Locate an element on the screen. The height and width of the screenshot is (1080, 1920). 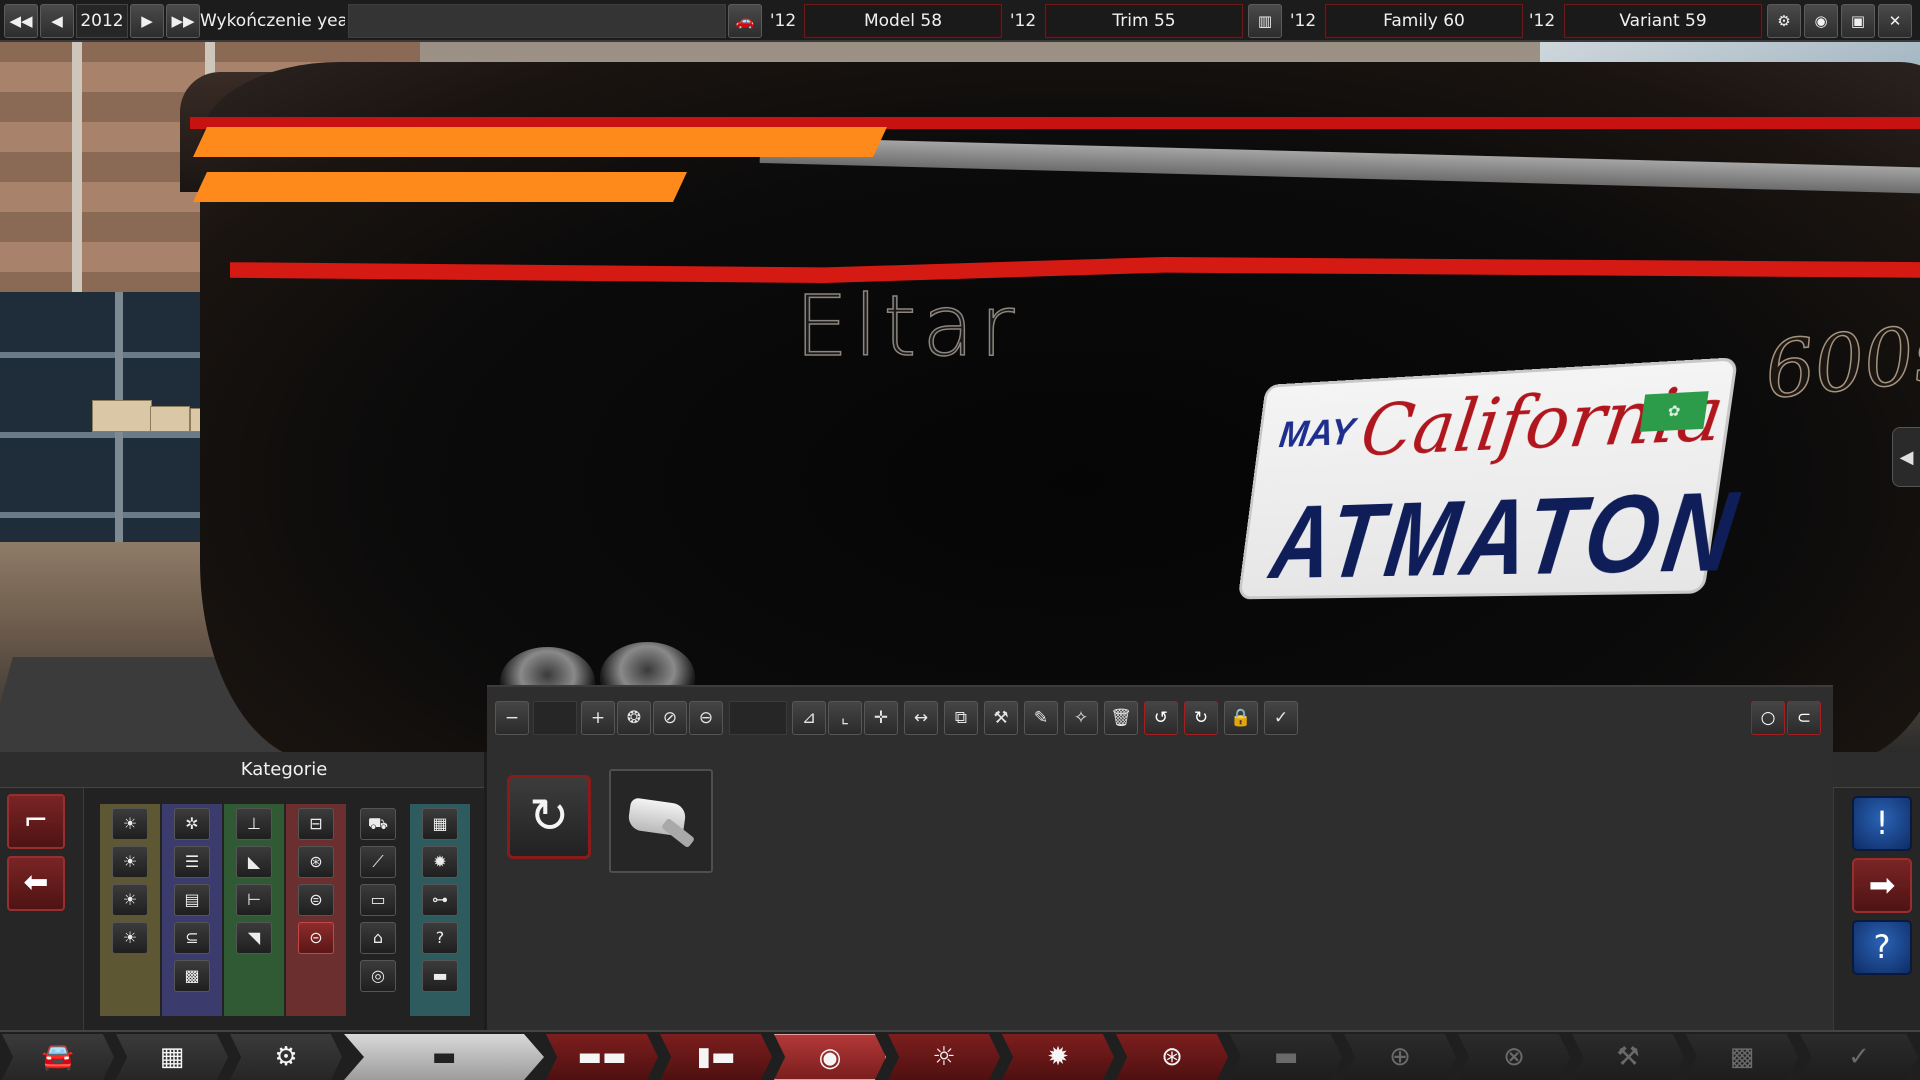
license-plate: MAY California ✿ ATMATON is located at coordinates (1493, 478).